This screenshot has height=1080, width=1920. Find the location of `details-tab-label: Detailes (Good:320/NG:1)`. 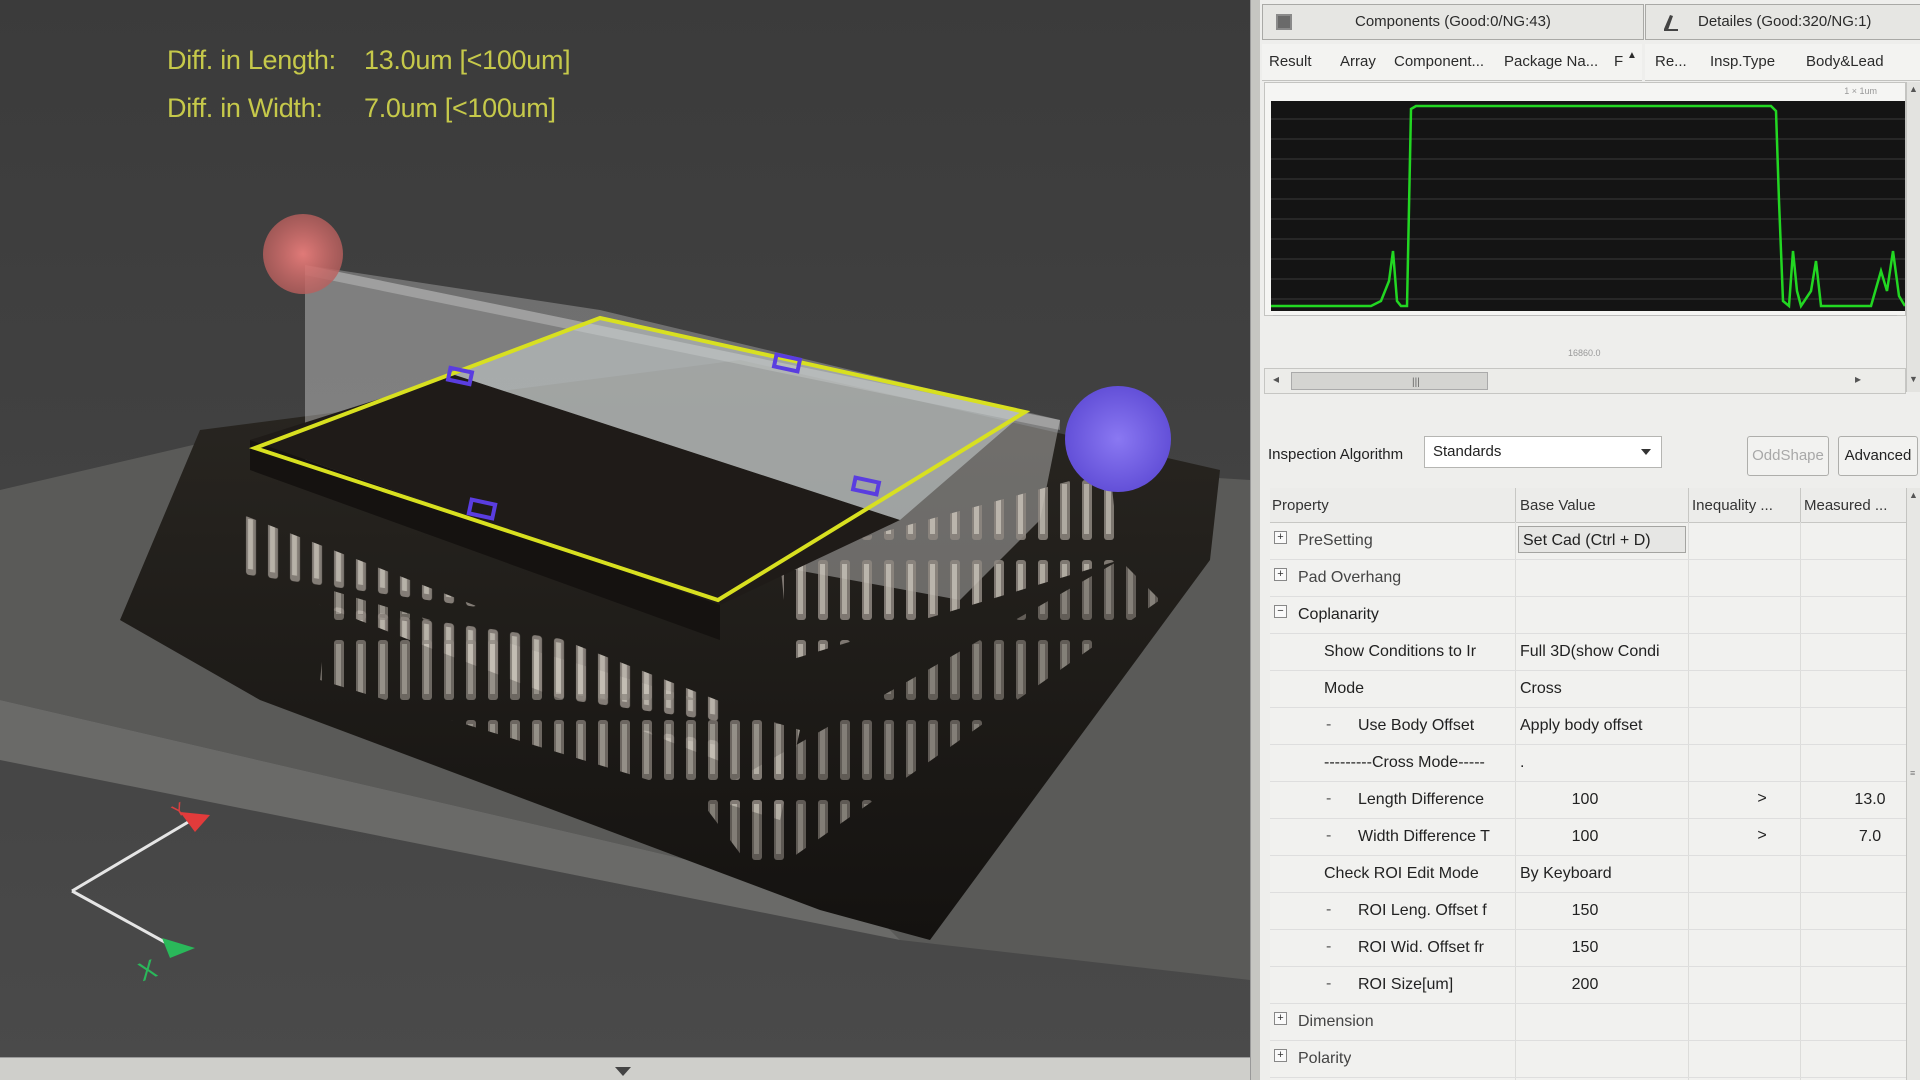

details-tab-label: Detailes (Good:320/NG:1) is located at coordinates (1785, 21).